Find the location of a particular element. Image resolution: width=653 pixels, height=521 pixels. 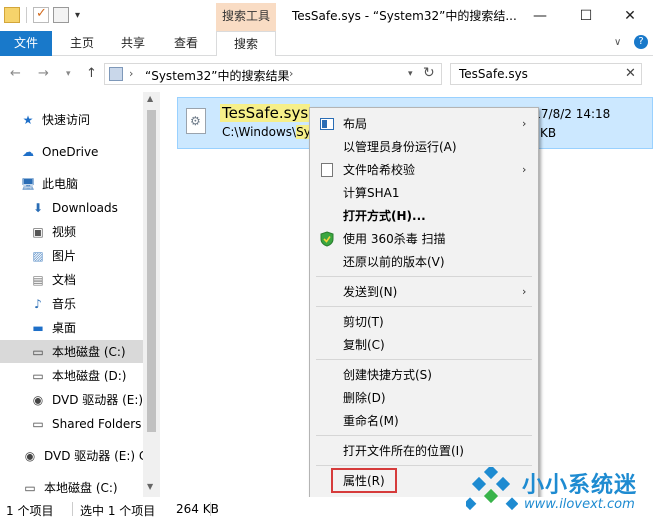

system-file-icon is located at coordinates (196, 121).